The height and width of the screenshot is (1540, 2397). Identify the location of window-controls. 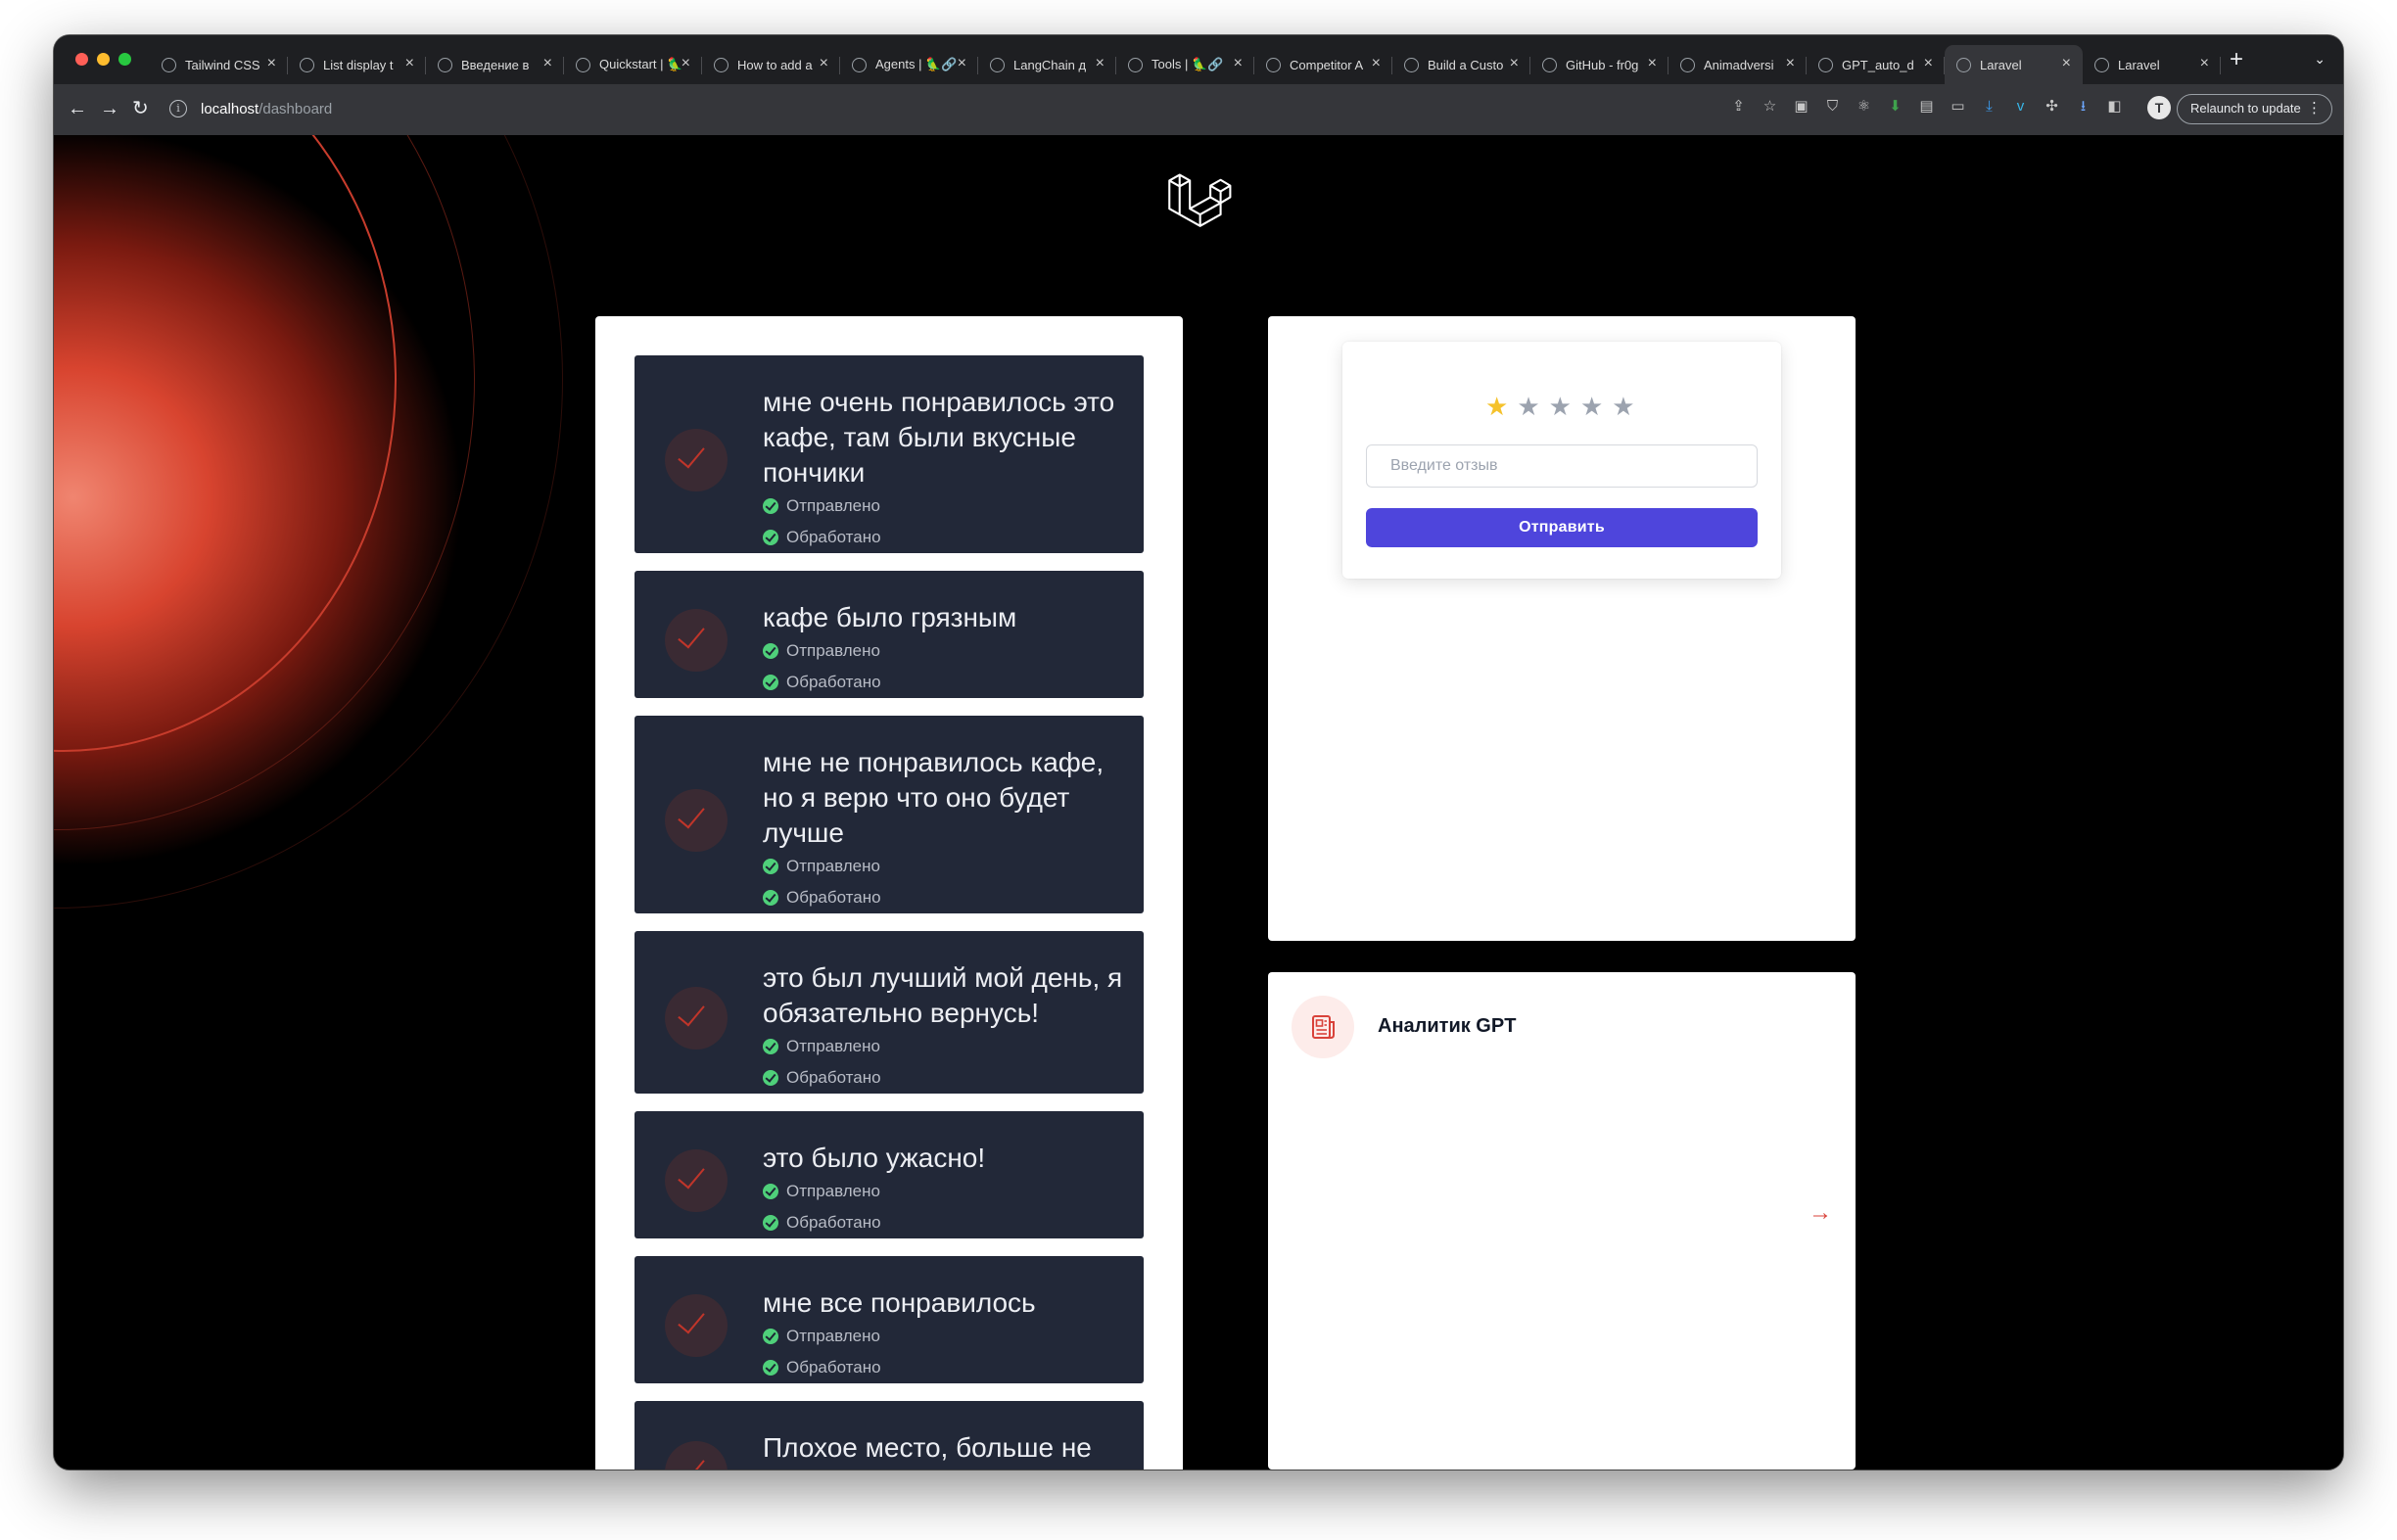
(103, 59).